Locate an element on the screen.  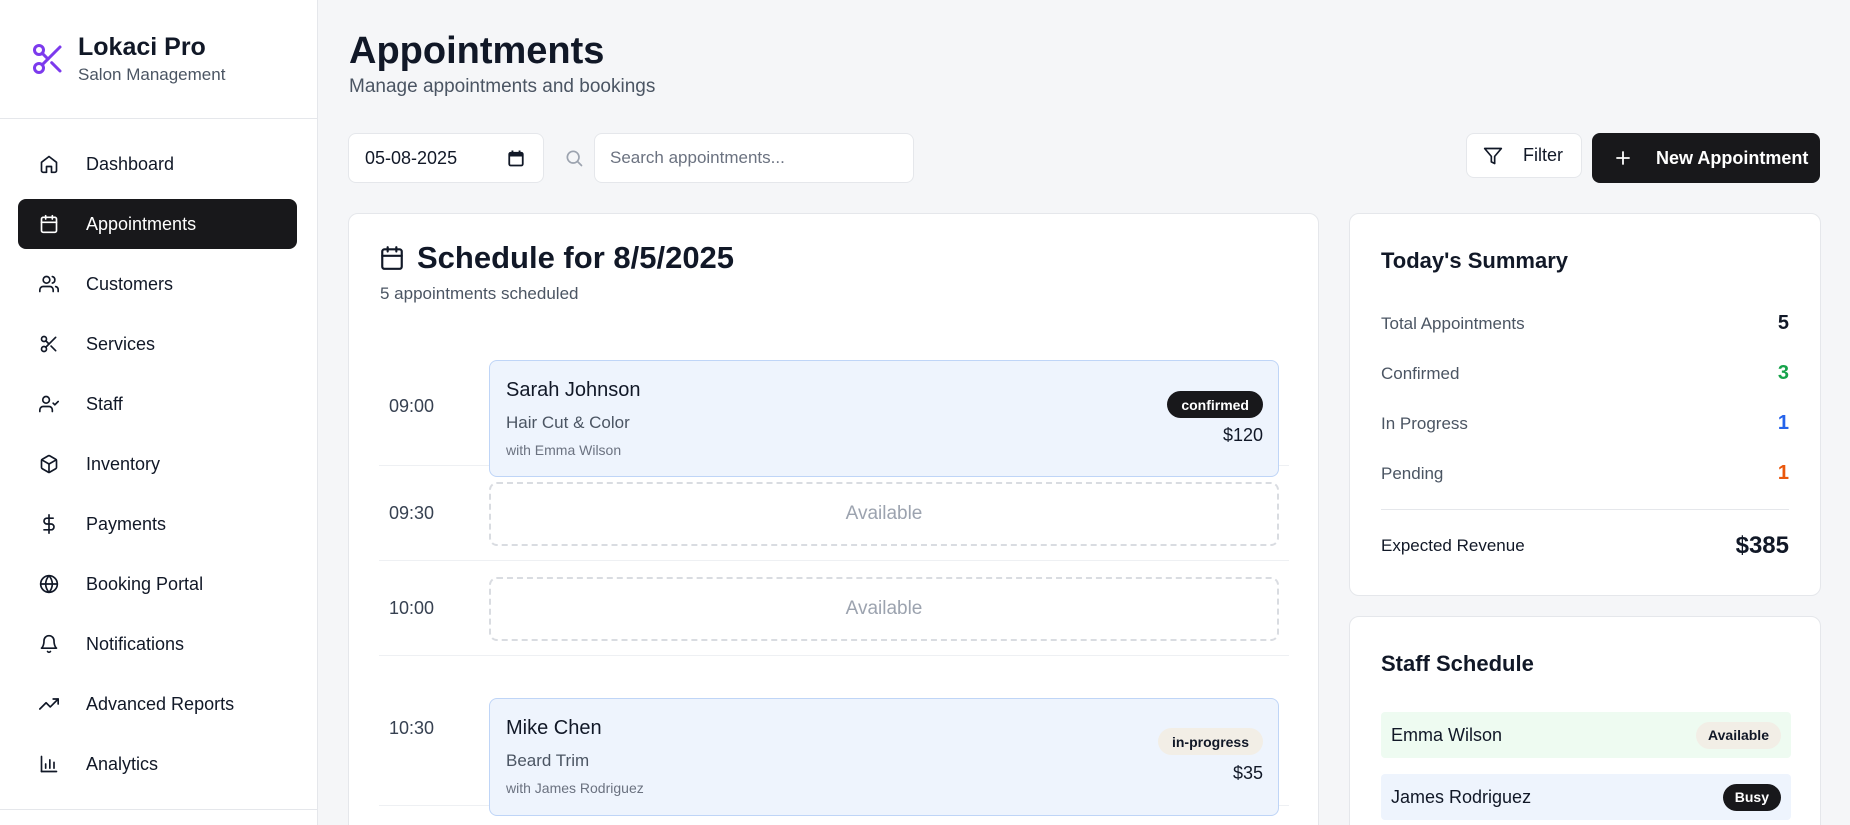
staff-schedule-title: Staff Schedule is located at coordinates (1457, 663).